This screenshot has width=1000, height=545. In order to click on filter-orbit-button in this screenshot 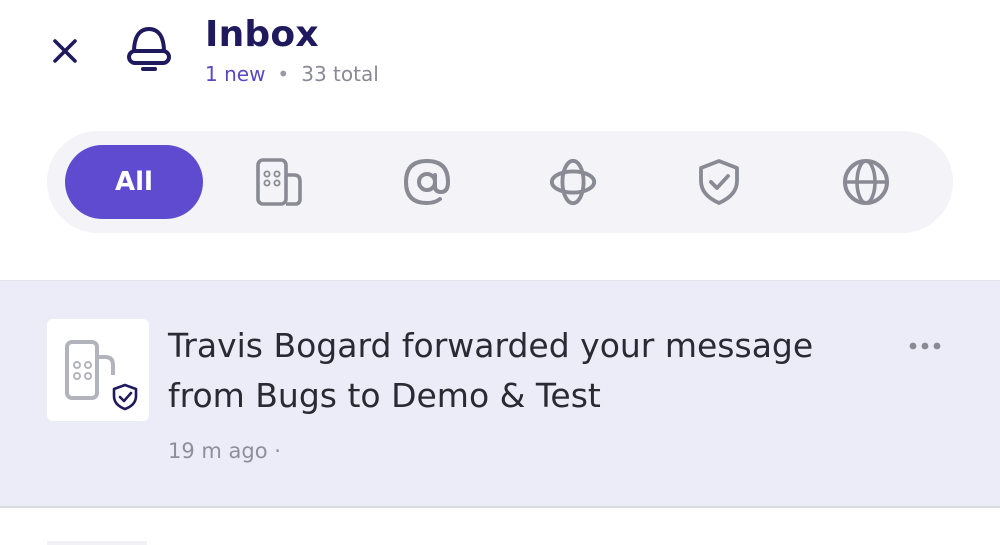, I will do `click(573, 182)`.